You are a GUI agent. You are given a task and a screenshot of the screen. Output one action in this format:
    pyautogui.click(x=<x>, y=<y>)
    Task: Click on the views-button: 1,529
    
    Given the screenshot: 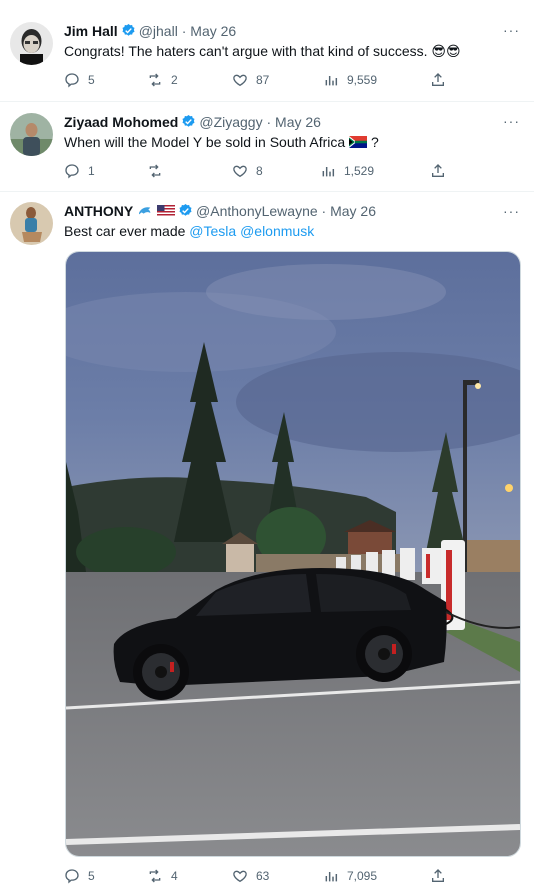 What is the action you would take?
    pyautogui.click(x=347, y=171)
    